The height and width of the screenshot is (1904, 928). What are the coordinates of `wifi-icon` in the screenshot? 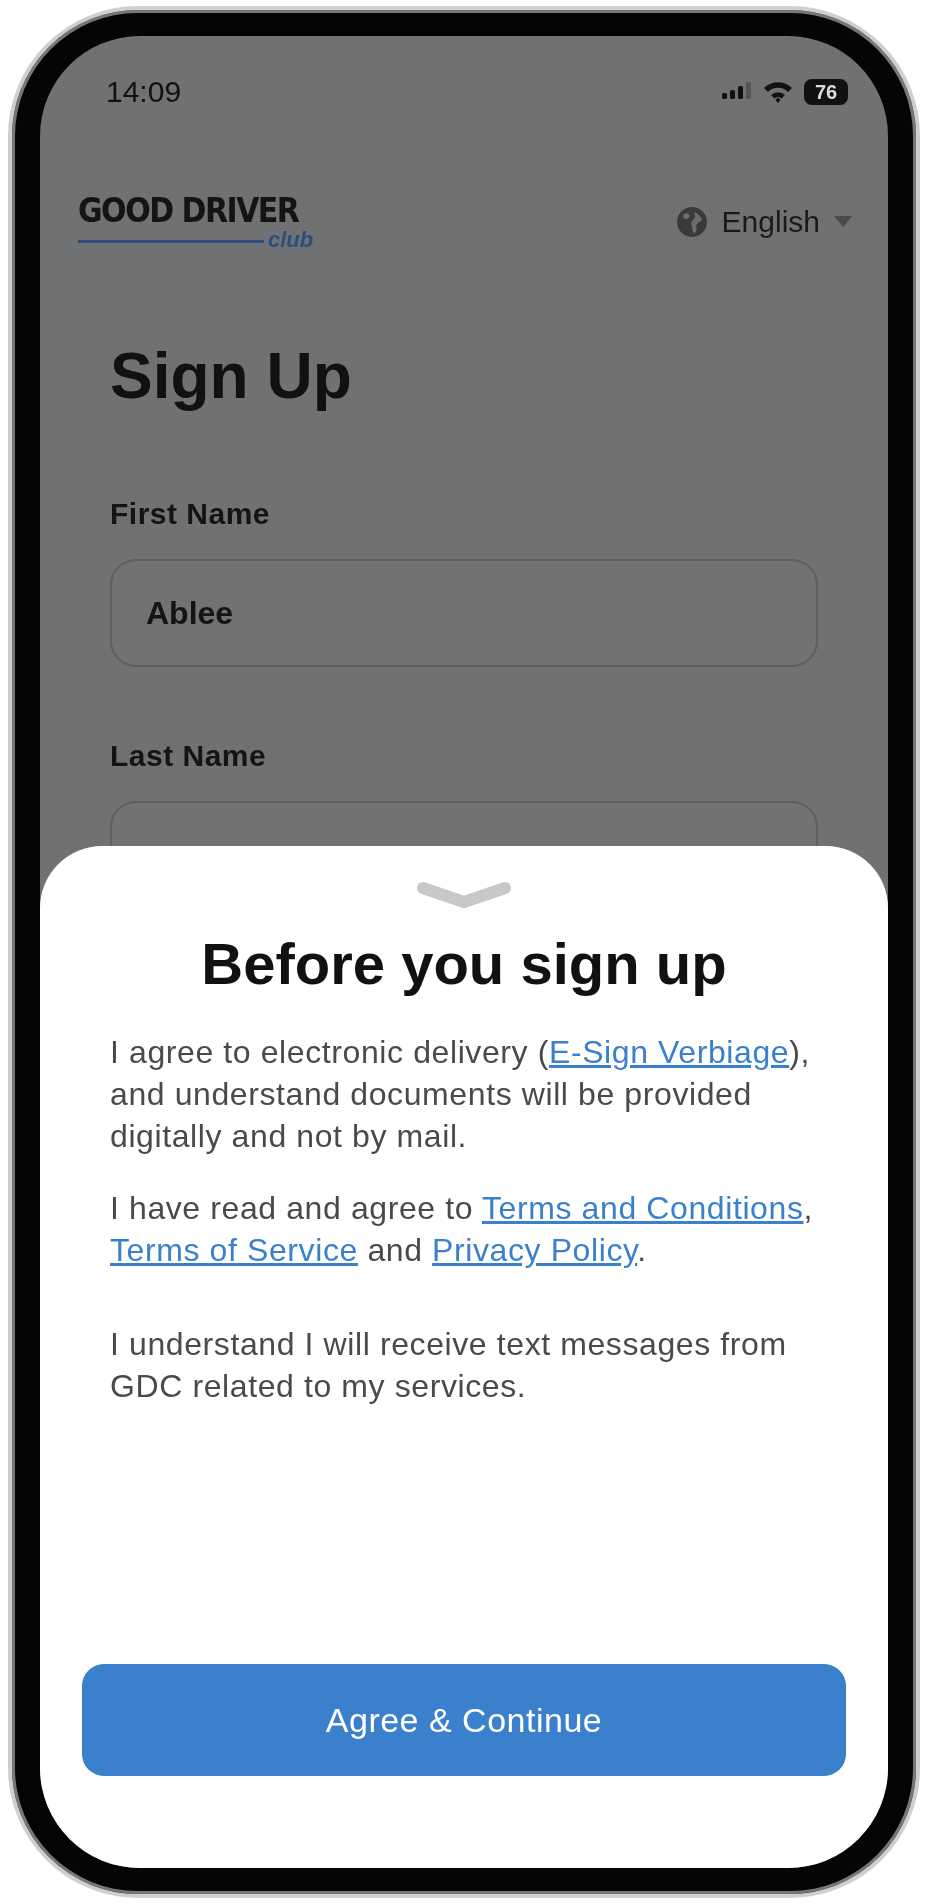 It's located at (778, 92).